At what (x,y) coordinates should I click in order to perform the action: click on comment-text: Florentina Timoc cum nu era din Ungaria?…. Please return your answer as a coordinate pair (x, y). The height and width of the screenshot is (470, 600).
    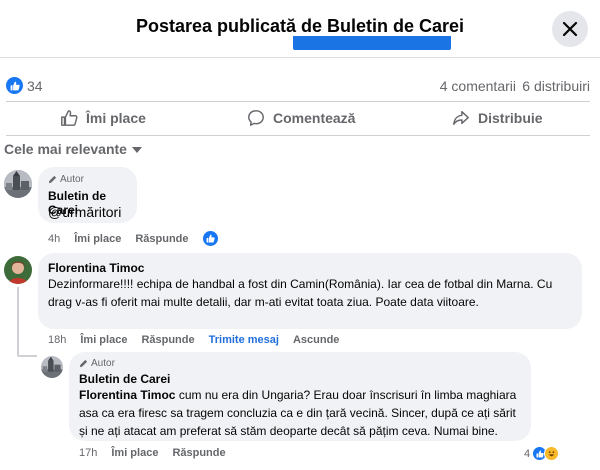
    Looking at the image, I should click on (302, 413).